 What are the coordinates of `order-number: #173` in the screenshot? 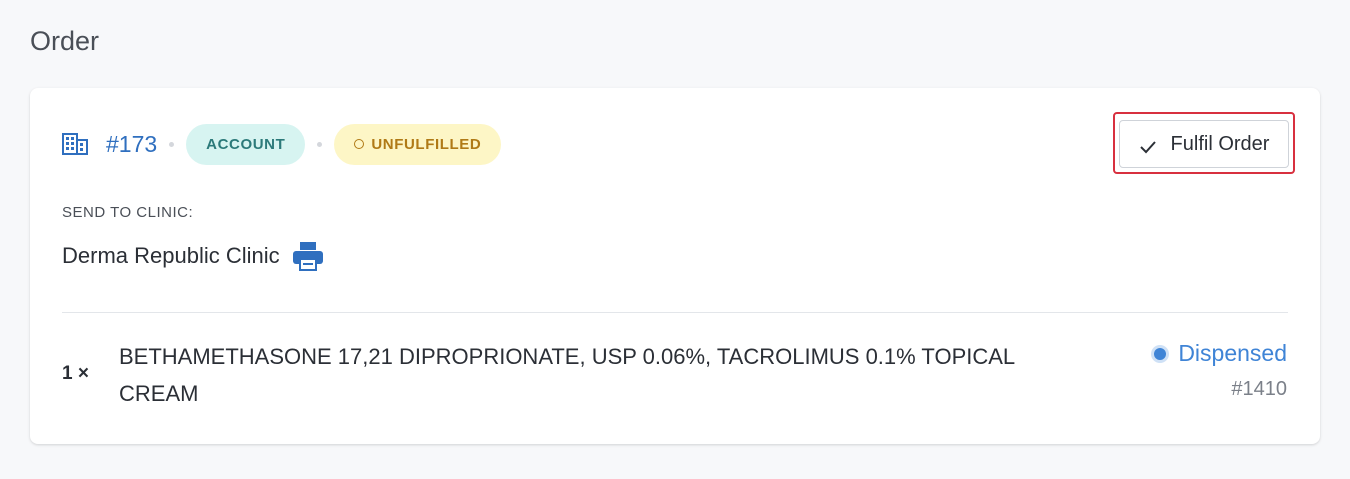 It's located at (131, 144).